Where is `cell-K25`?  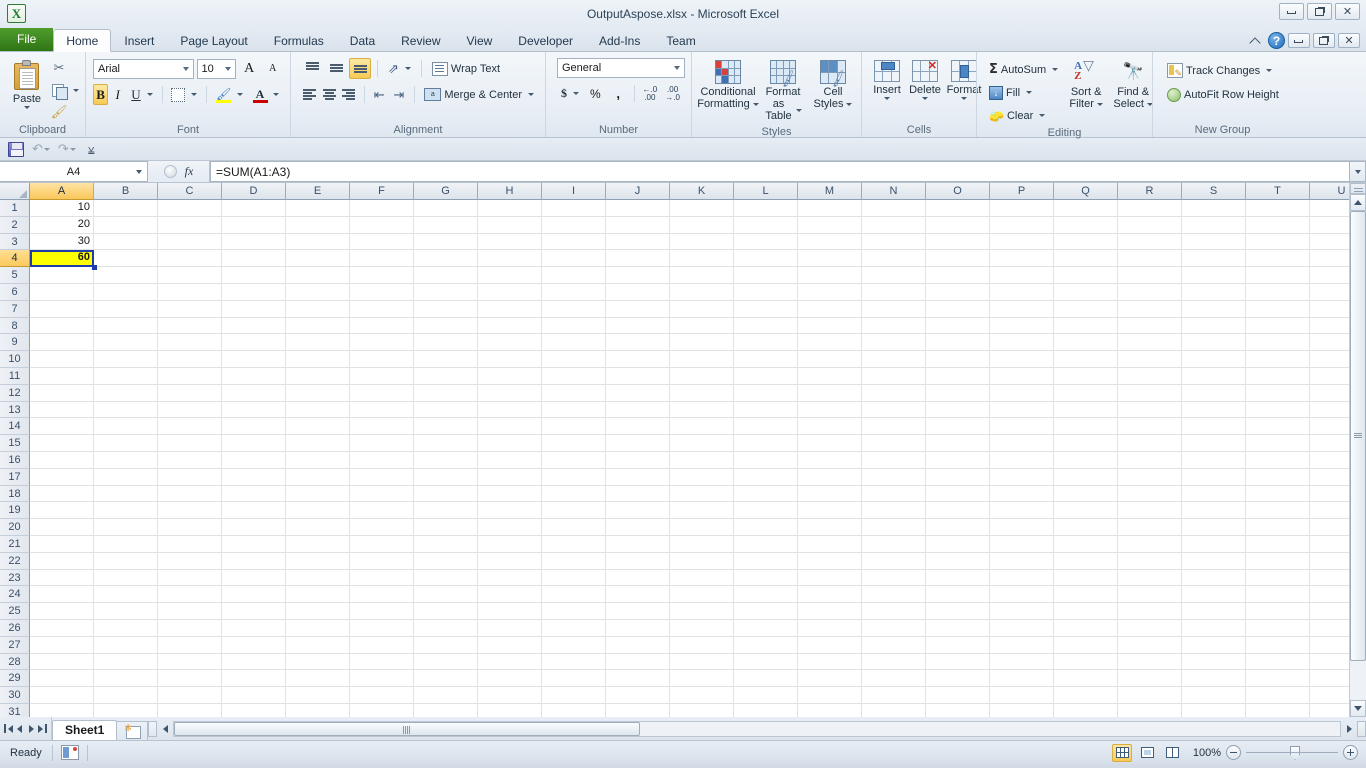
cell-K25 is located at coordinates (702, 611).